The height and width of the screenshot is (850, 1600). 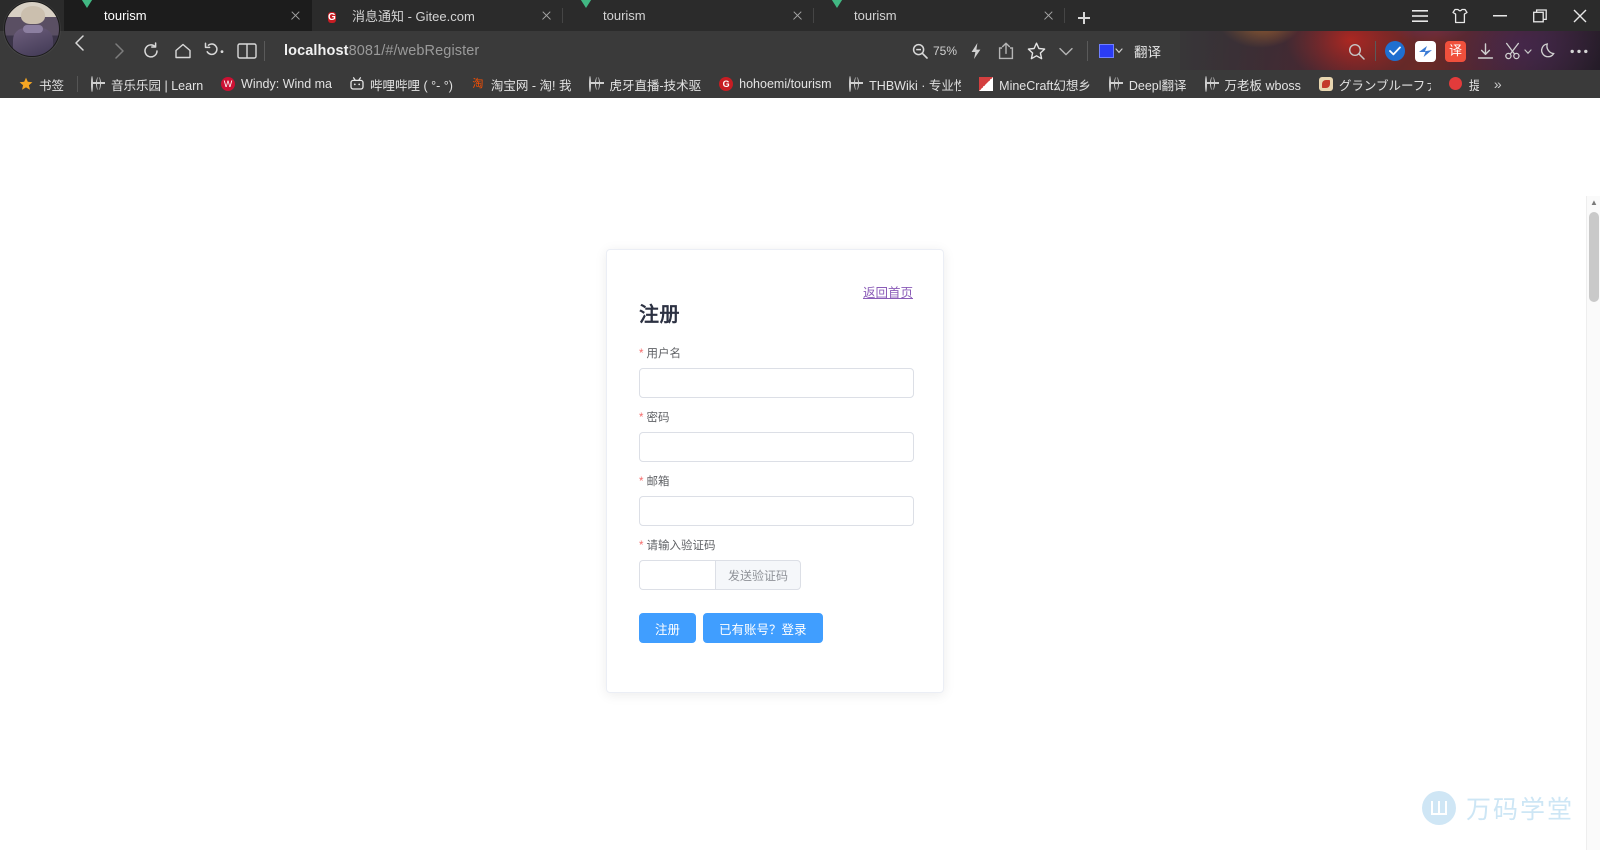 I want to click on bookmark-item-music: 音乐乐园 | Learni, so click(x=147, y=84).